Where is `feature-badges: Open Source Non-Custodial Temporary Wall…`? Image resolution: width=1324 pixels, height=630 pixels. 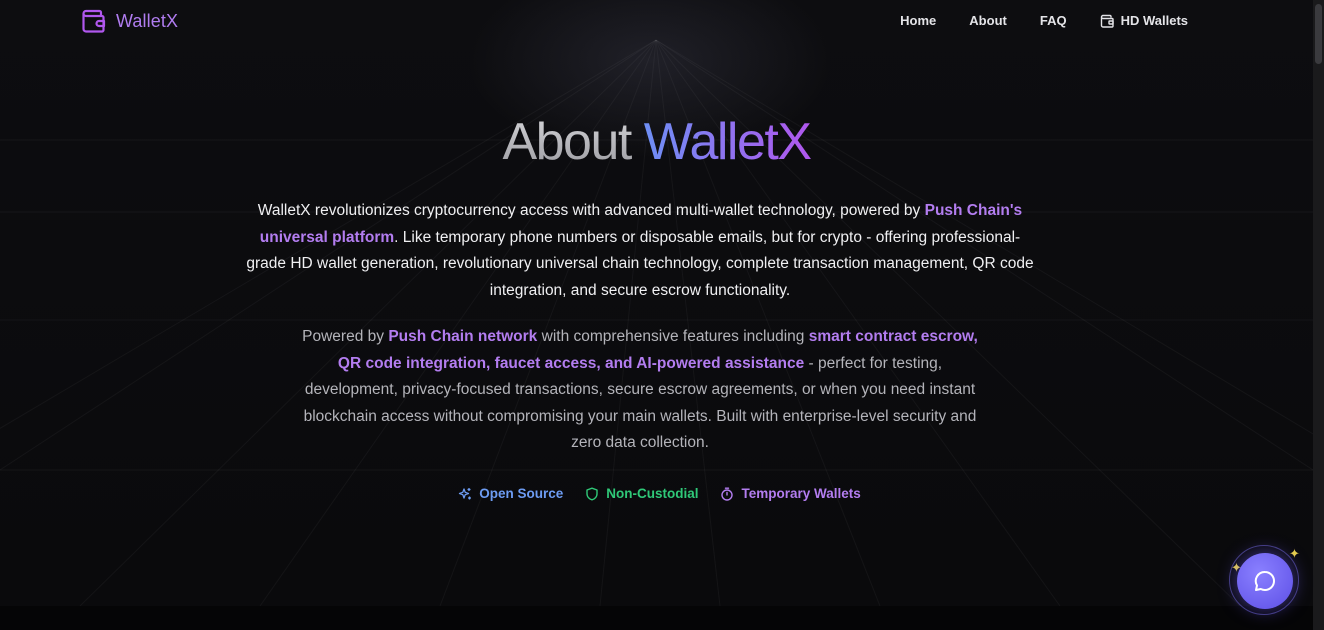 feature-badges: Open Source Non-Custodial Temporary Wall… is located at coordinates (656, 493).